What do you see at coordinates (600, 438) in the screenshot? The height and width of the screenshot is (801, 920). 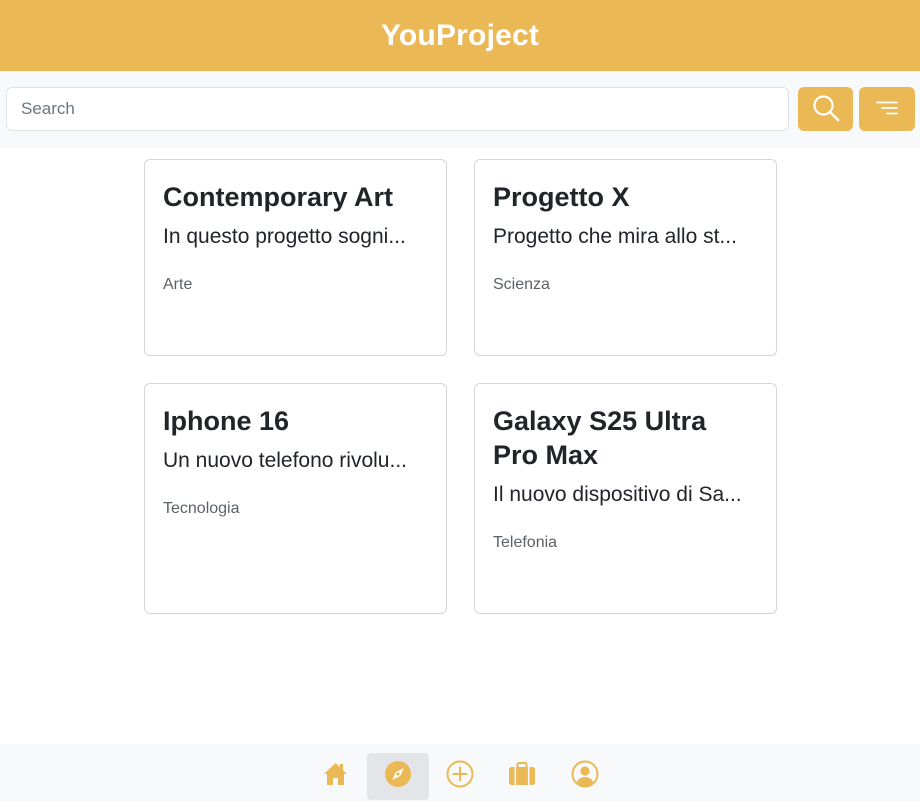 I see `project-title: Galaxy S25 Ultra Pro Max` at bounding box center [600, 438].